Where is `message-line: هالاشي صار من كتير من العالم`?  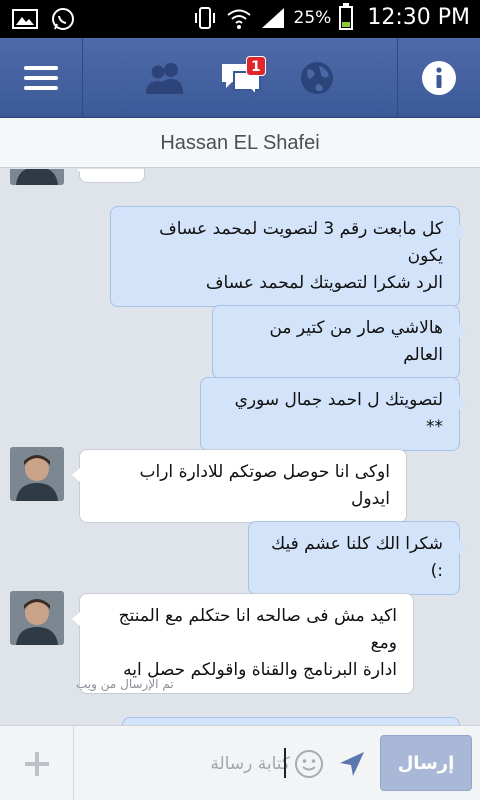
message-line: هالاشي صار من كتير من العالم is located at coordinates (356, 341).